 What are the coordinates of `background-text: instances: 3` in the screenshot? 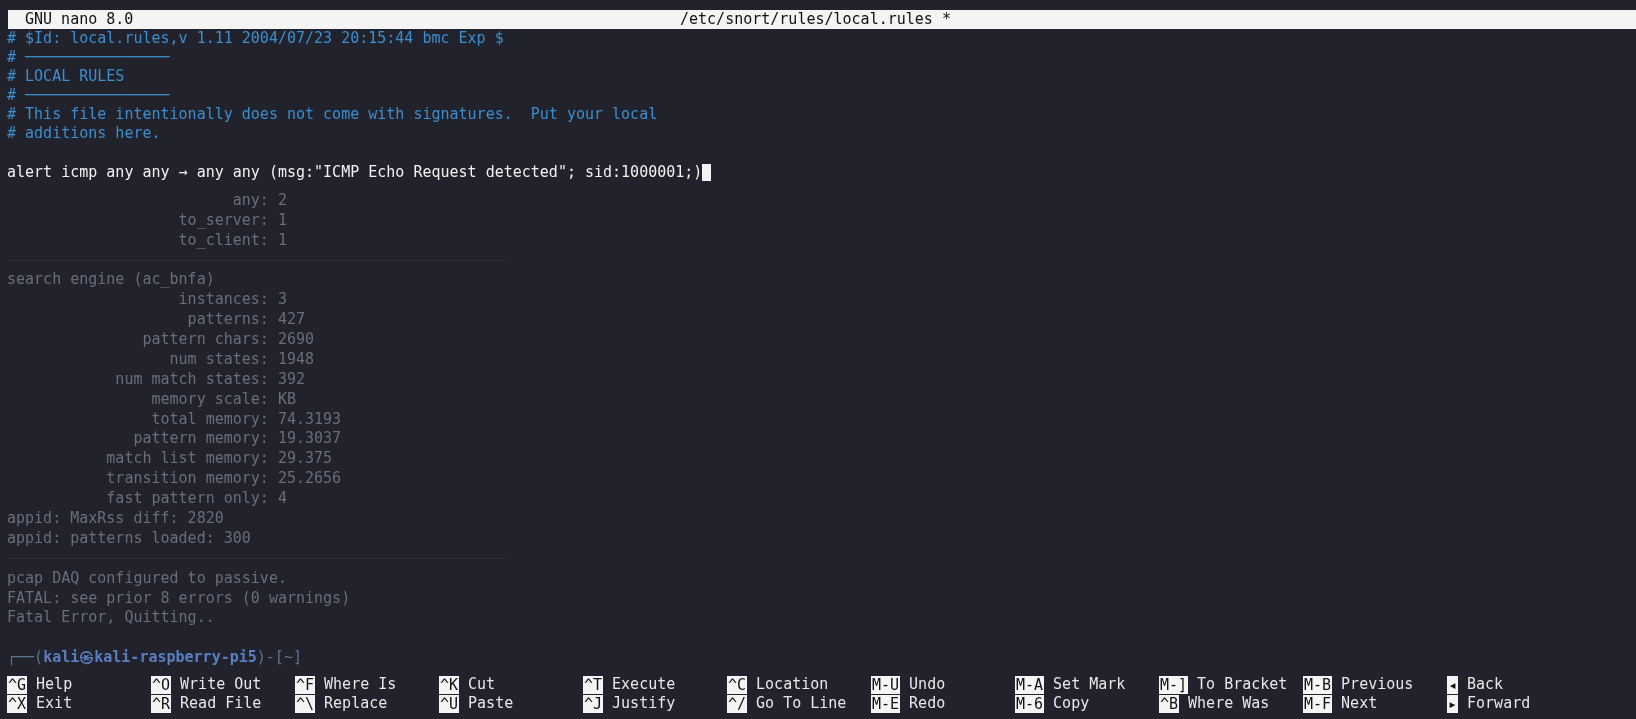 It's located at (232, 300).